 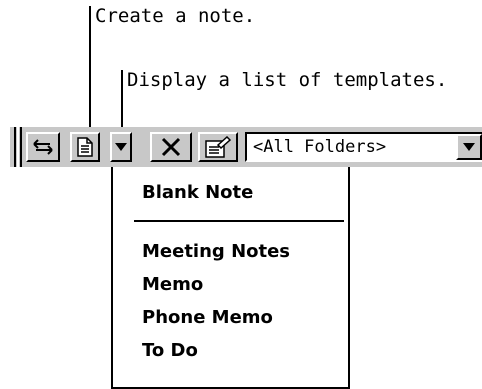 I want to click on sync-button, so click(x=43, y=147).